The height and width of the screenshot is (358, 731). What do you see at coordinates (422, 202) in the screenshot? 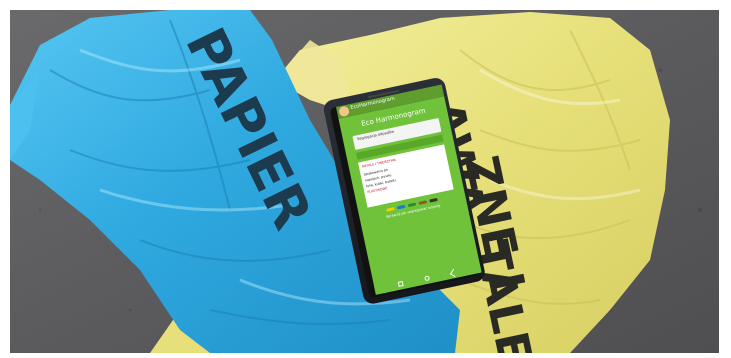
I see `brown-bin-icon` at bounding box center [422, 202].